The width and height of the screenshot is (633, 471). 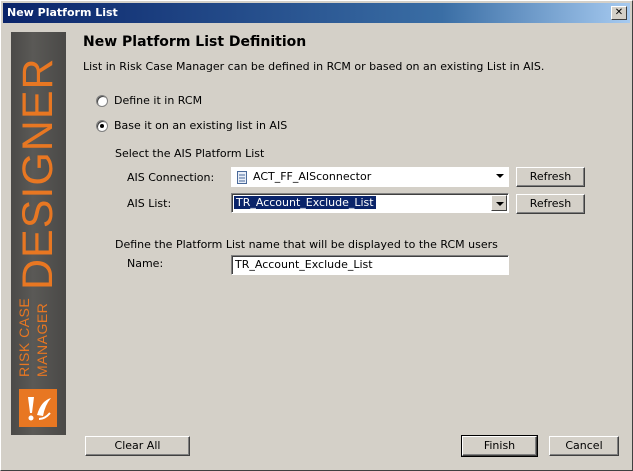 What do you see at coordinates (190, 153) in the screenshot?
I see `ais-section-title: Select the AIS Platform List` at bounding box center [190, 153].